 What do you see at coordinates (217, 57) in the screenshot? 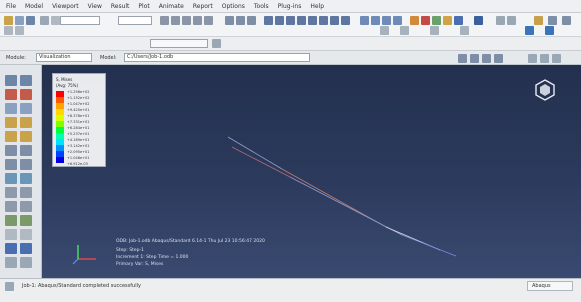
I see `model-select: C:/Users/Job-1.odb` at bounding box center [217, 57].